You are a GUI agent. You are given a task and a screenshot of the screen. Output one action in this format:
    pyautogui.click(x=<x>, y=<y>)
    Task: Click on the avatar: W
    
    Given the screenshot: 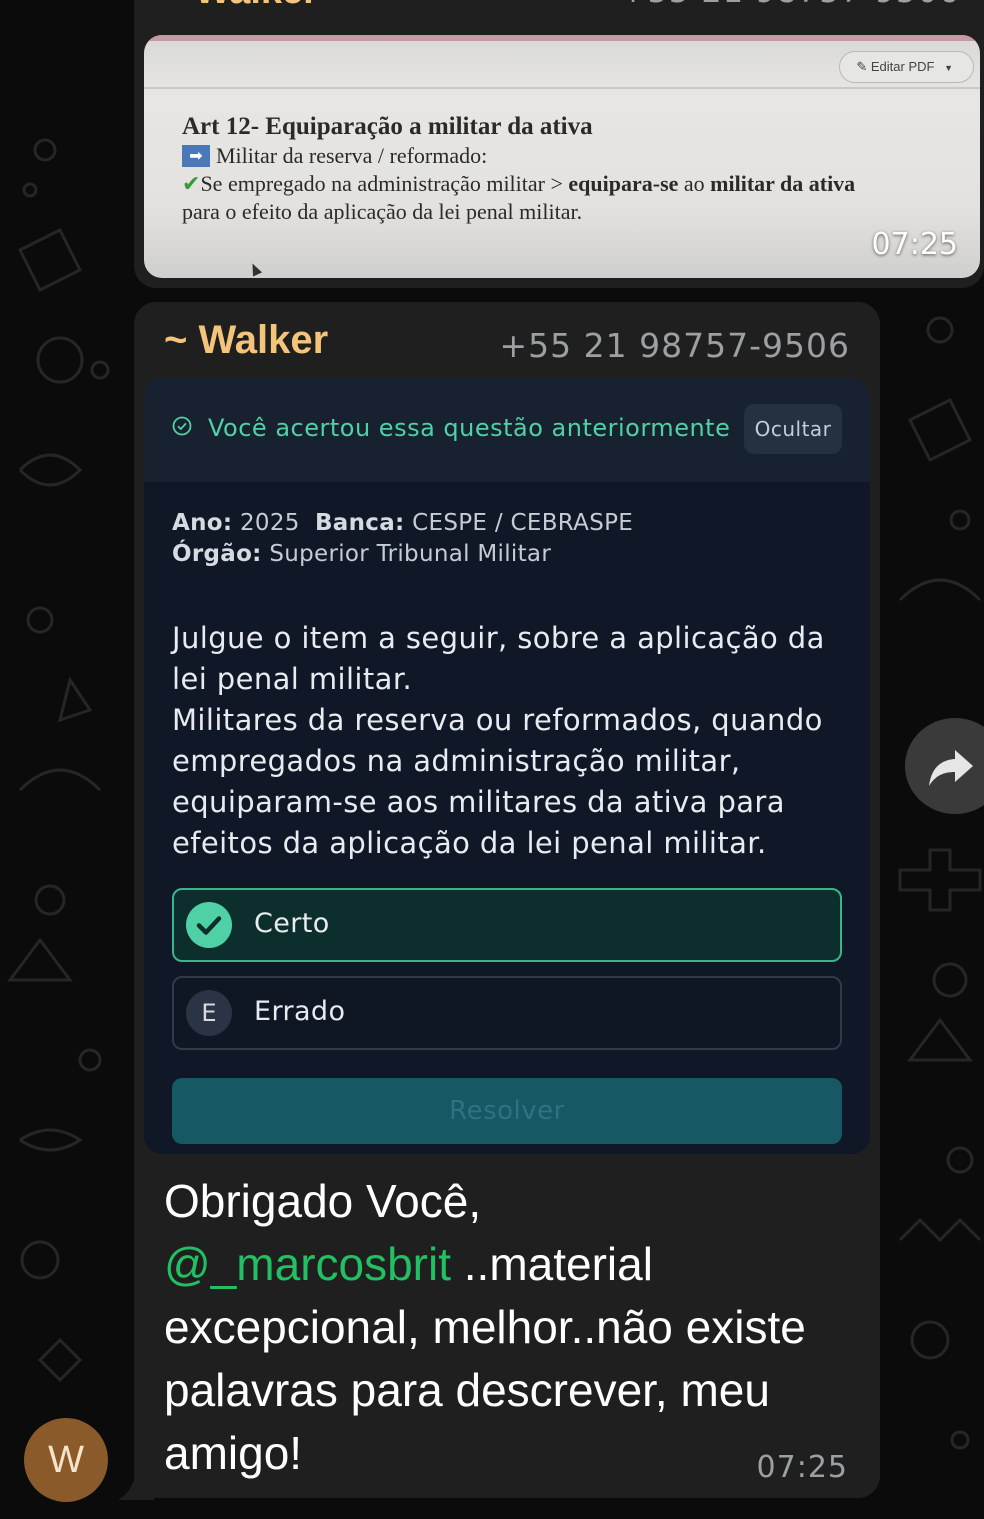 What is the action you would take?
    pyautogui.click(x=66, y=1460)
    